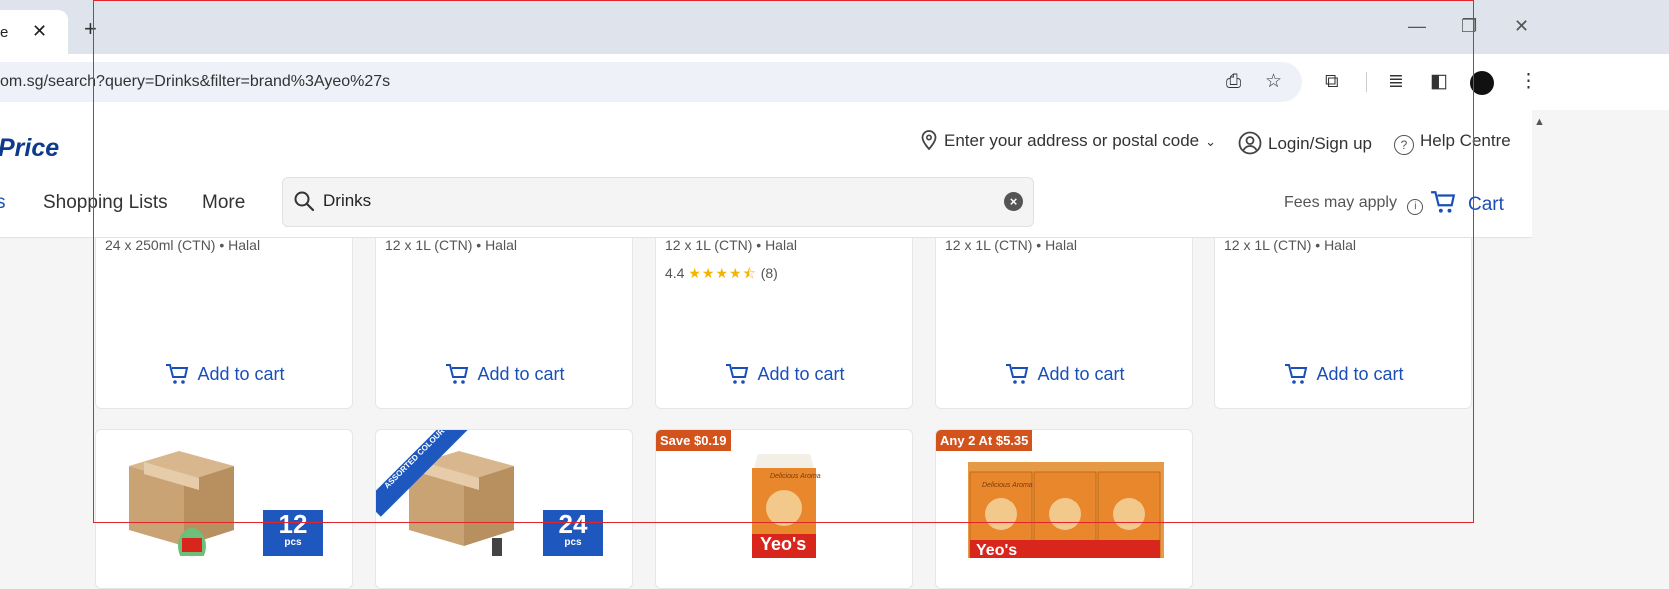  Describe the element at coordinates (1465, 140) in the screenshot. I see `help-label: Help Centre` at that location.